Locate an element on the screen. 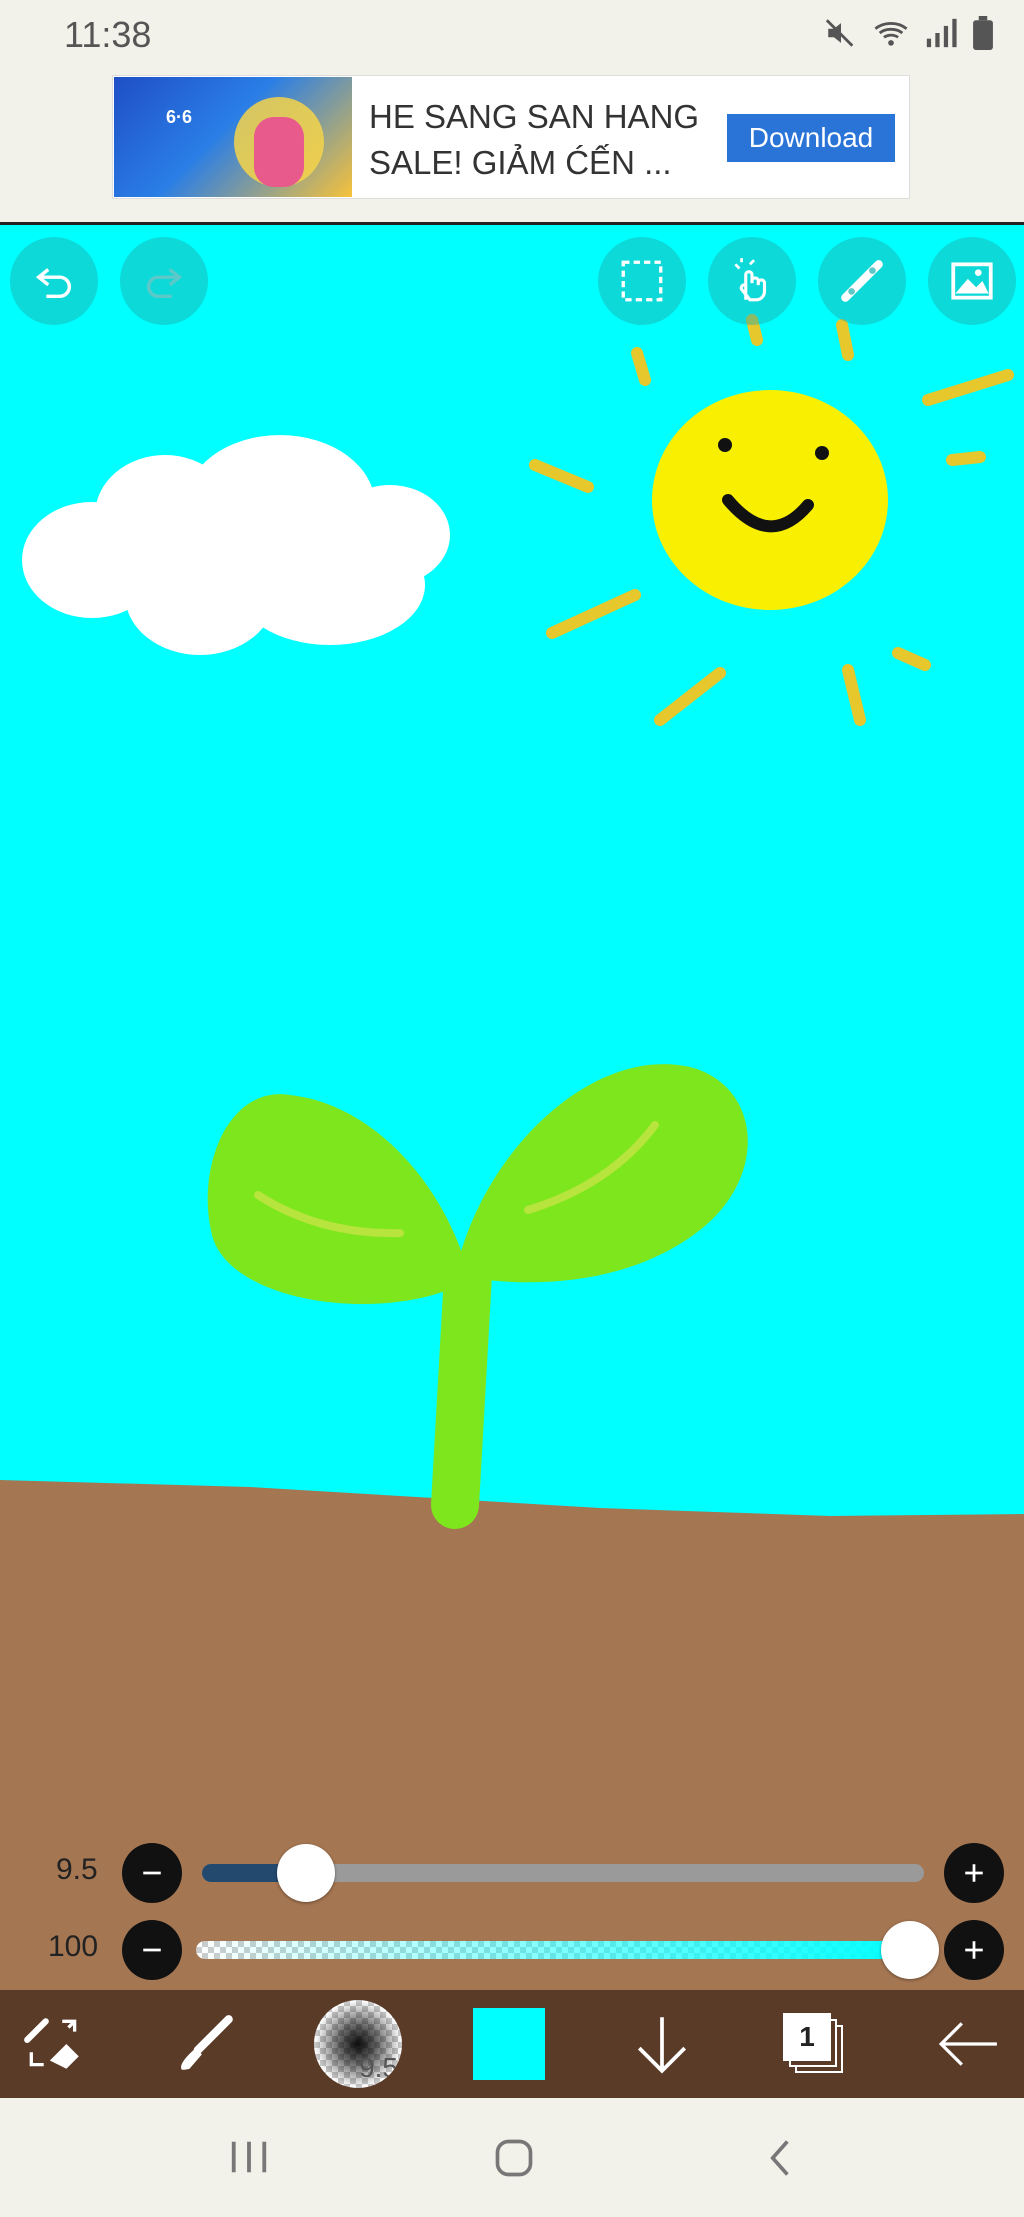 The image size is (1024, 2217). navigation-bar is located at coordinates (512, 2157).